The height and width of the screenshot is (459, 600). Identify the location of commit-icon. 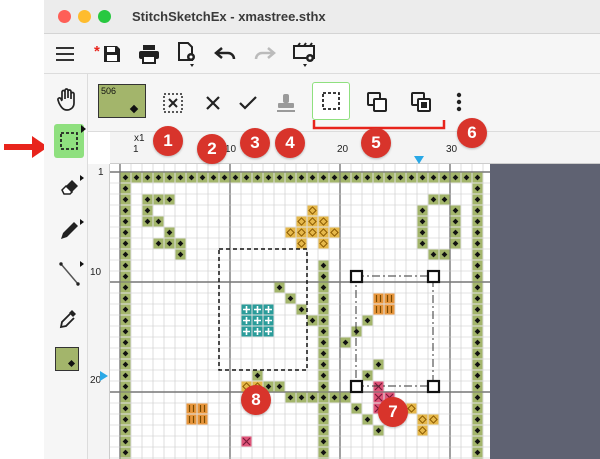
(248, 103).